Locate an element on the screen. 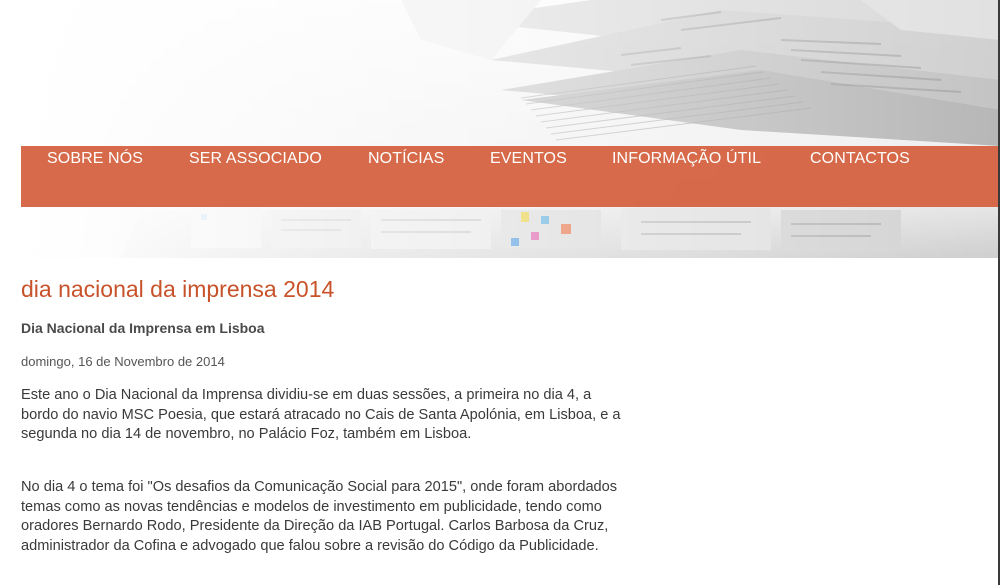  nav-item-noticias: NOTÍCIAS is located at coordinates (406, 159).